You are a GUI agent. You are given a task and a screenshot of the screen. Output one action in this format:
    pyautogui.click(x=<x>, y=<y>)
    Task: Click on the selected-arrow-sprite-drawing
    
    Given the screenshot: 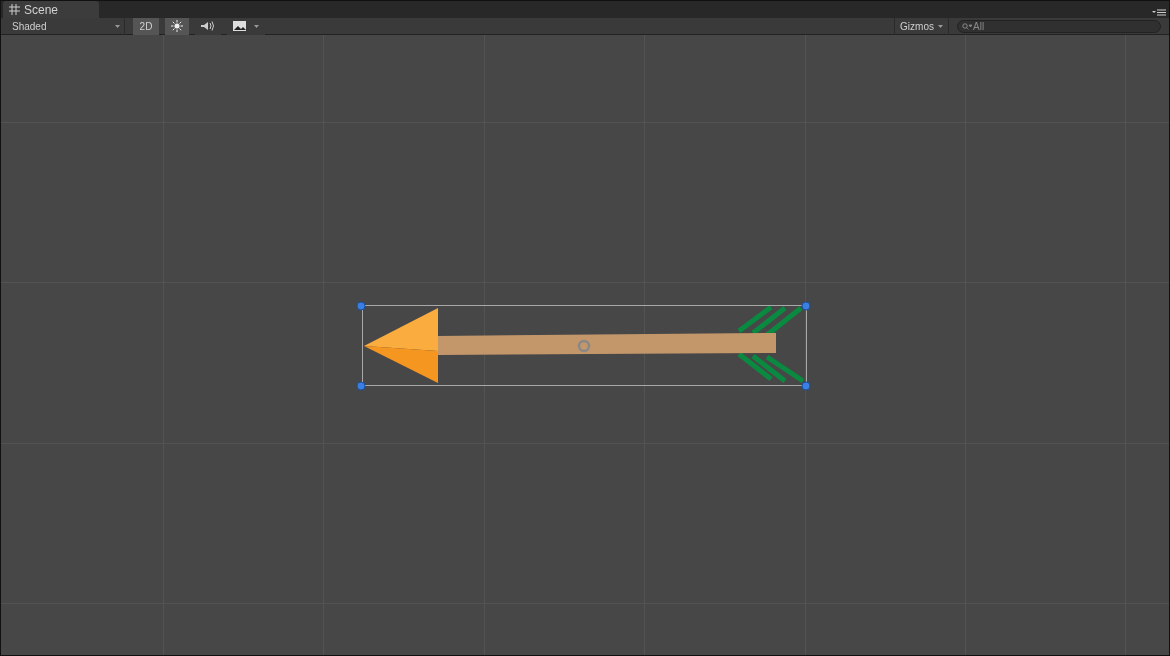 What is the action you would take?
    pyautogui.click(x=583, y=346)
    